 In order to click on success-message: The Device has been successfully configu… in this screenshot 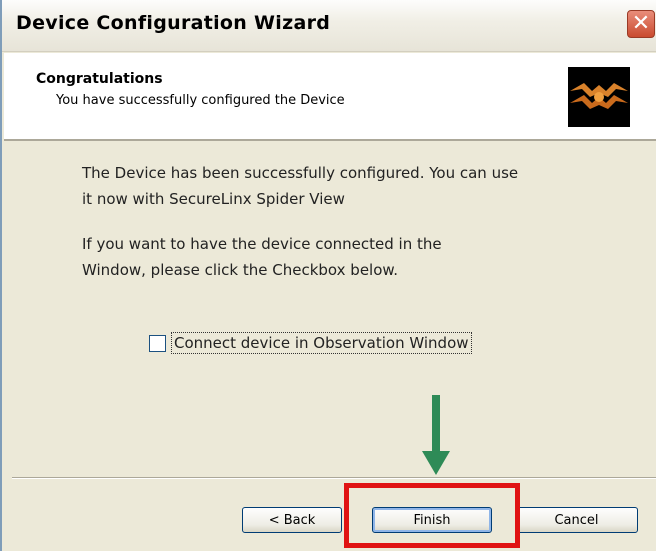, I will do `click(342, 186)`.